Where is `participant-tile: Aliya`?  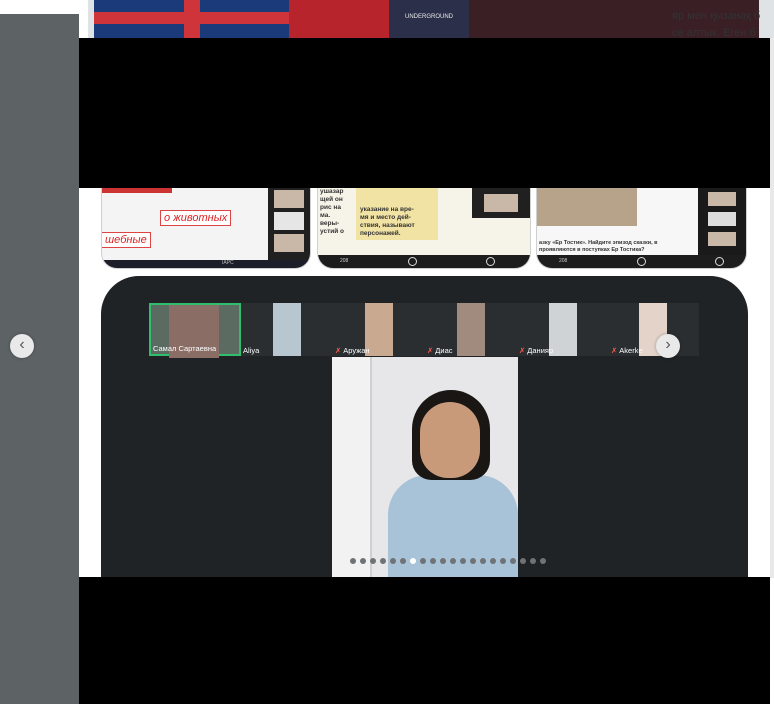 participant-tile: Aliya is located at coordinates (287, 329).